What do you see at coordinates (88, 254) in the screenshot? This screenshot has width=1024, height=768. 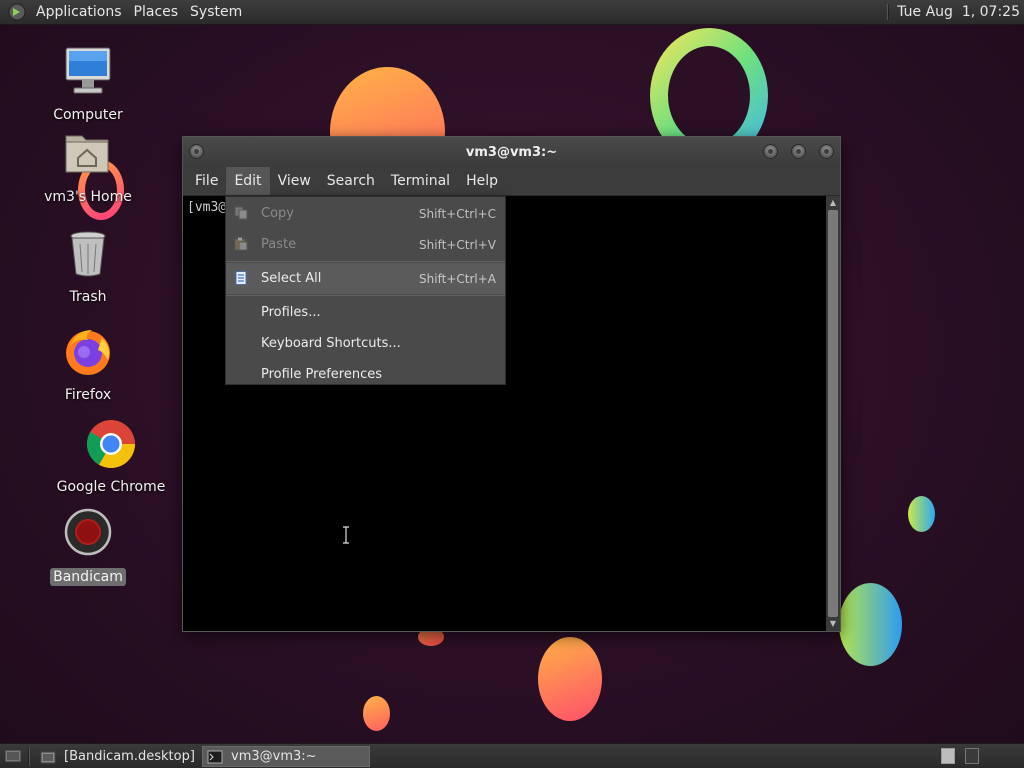 I see `trash-icon` at bounding box center [88, 254].